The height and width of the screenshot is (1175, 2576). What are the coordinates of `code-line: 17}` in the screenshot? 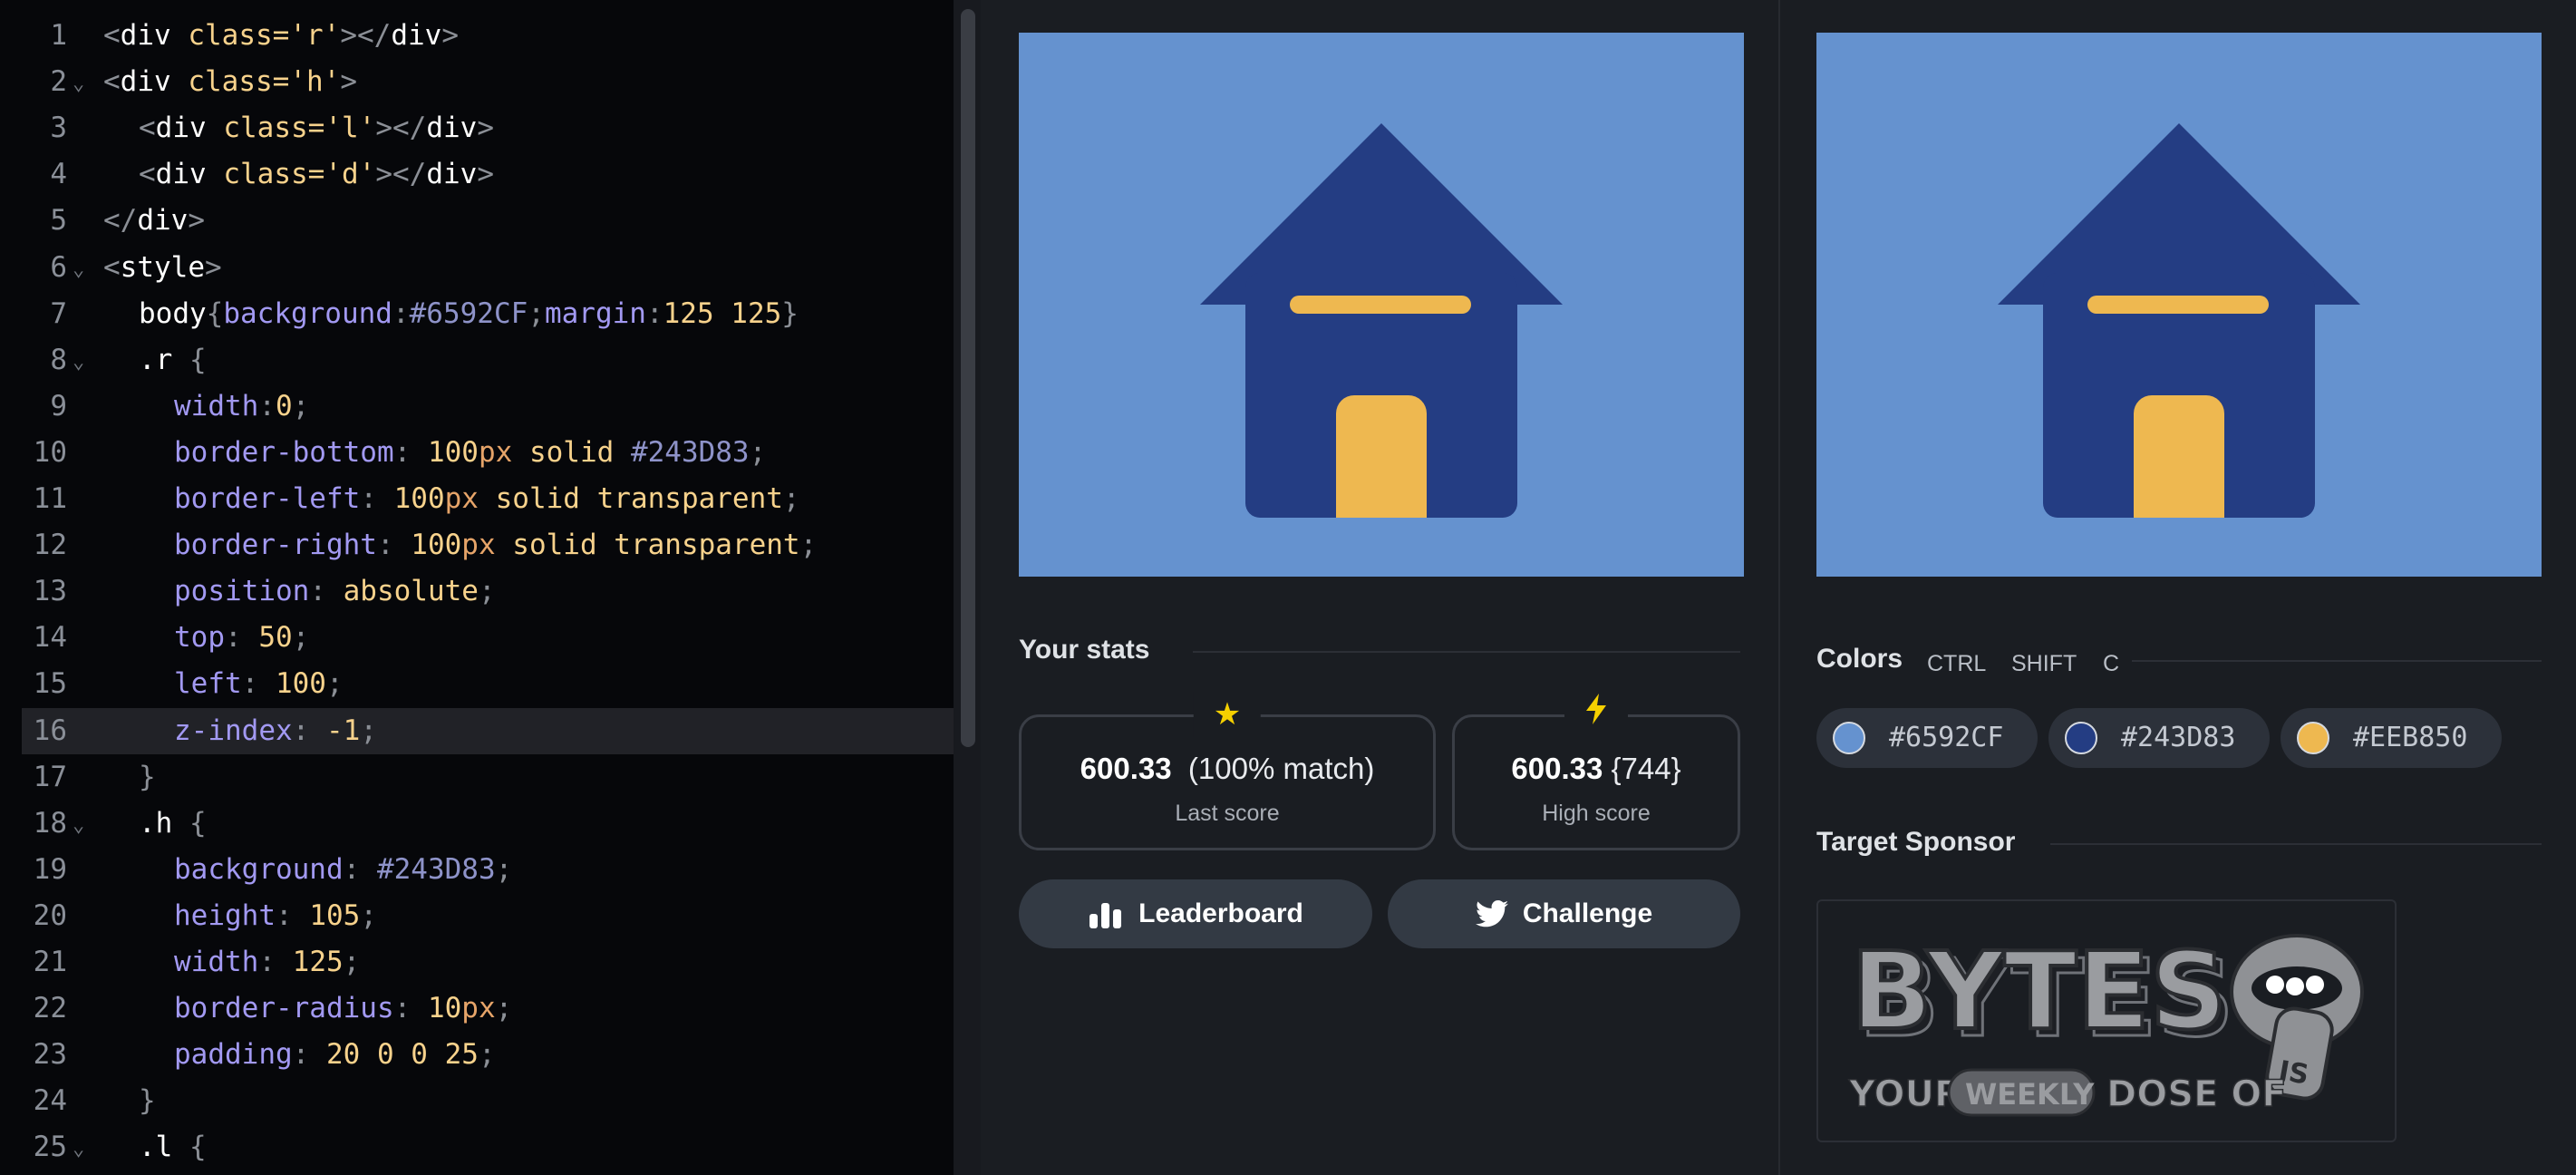 It's located at (488, 778).